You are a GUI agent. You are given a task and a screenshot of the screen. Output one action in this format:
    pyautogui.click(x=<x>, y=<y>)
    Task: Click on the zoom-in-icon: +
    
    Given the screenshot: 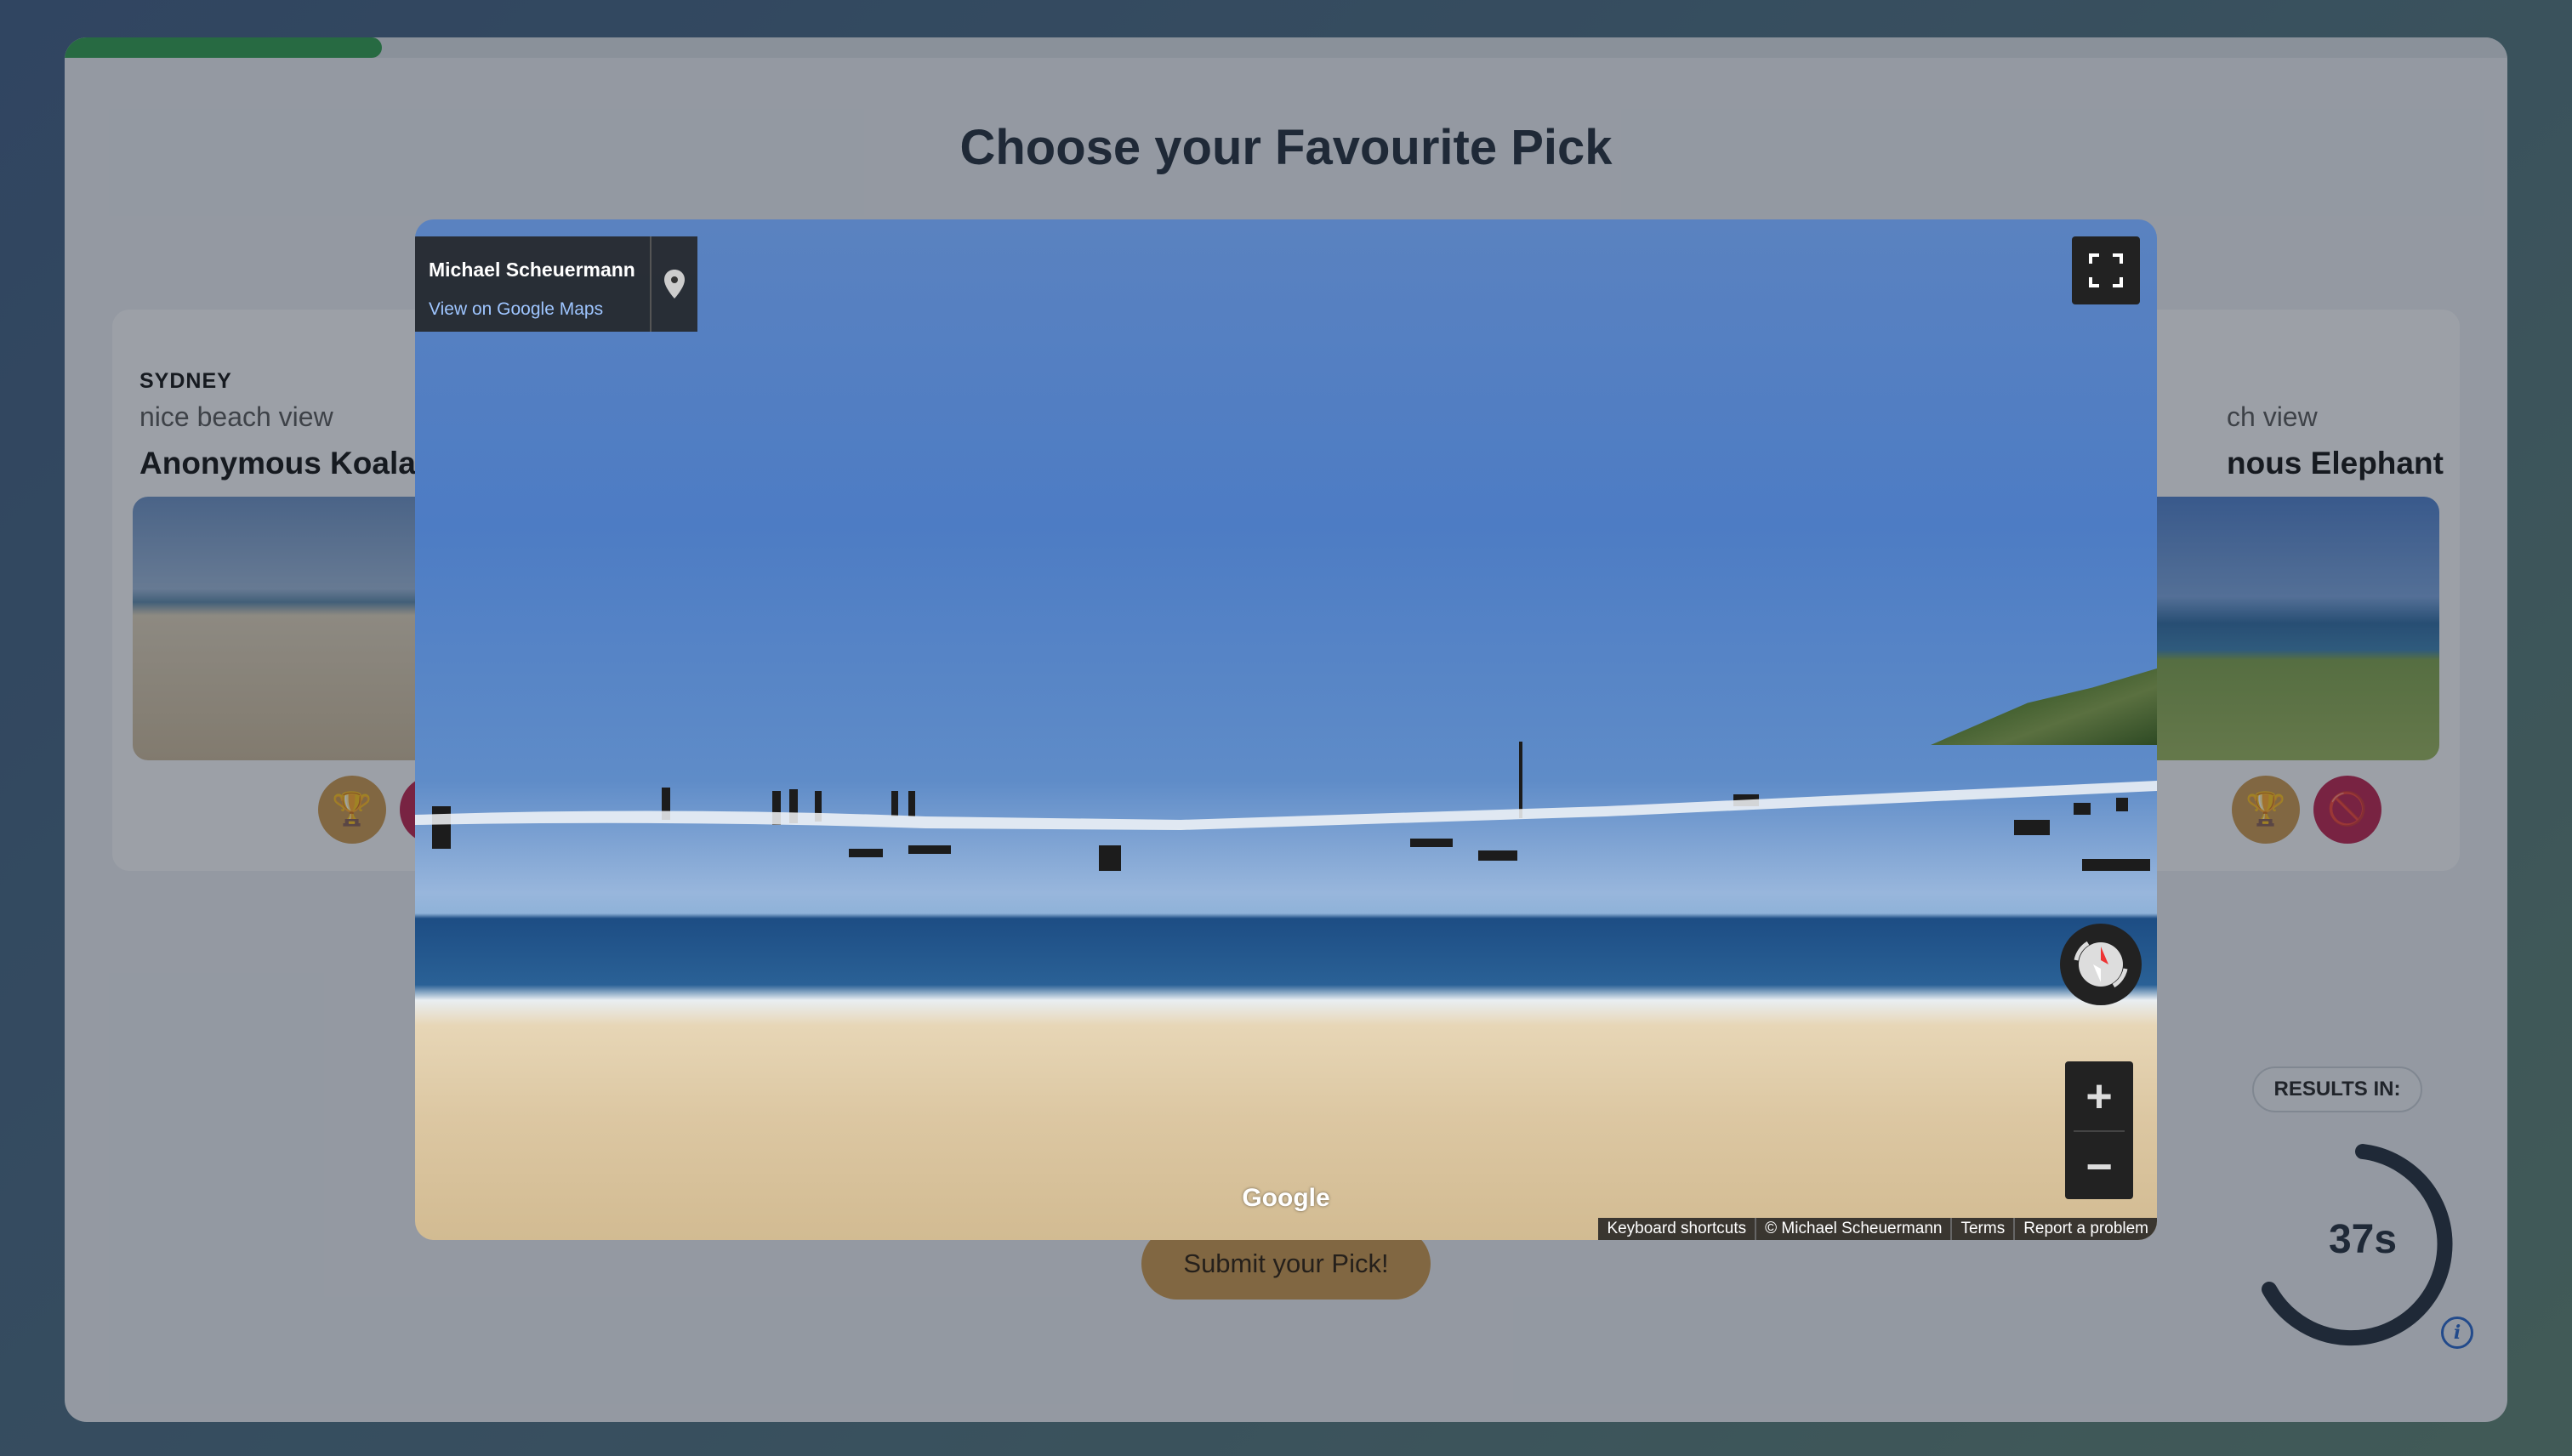 What is the action you would take?
    pyautogui.click(x=2099, y=1095)
    